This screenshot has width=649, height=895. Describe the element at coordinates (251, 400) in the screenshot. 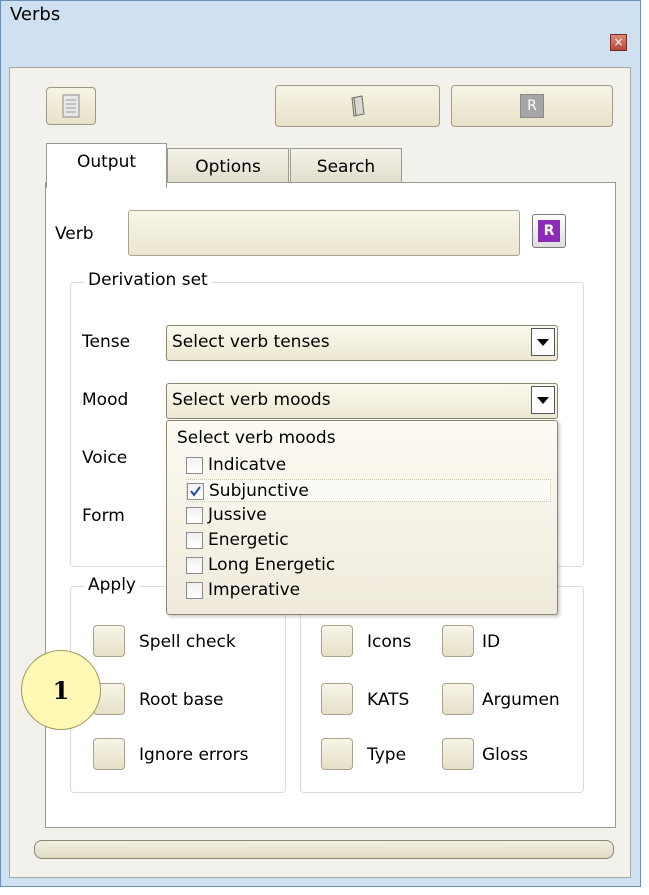

I see `mood-select-value: Select verb moods` at that location.